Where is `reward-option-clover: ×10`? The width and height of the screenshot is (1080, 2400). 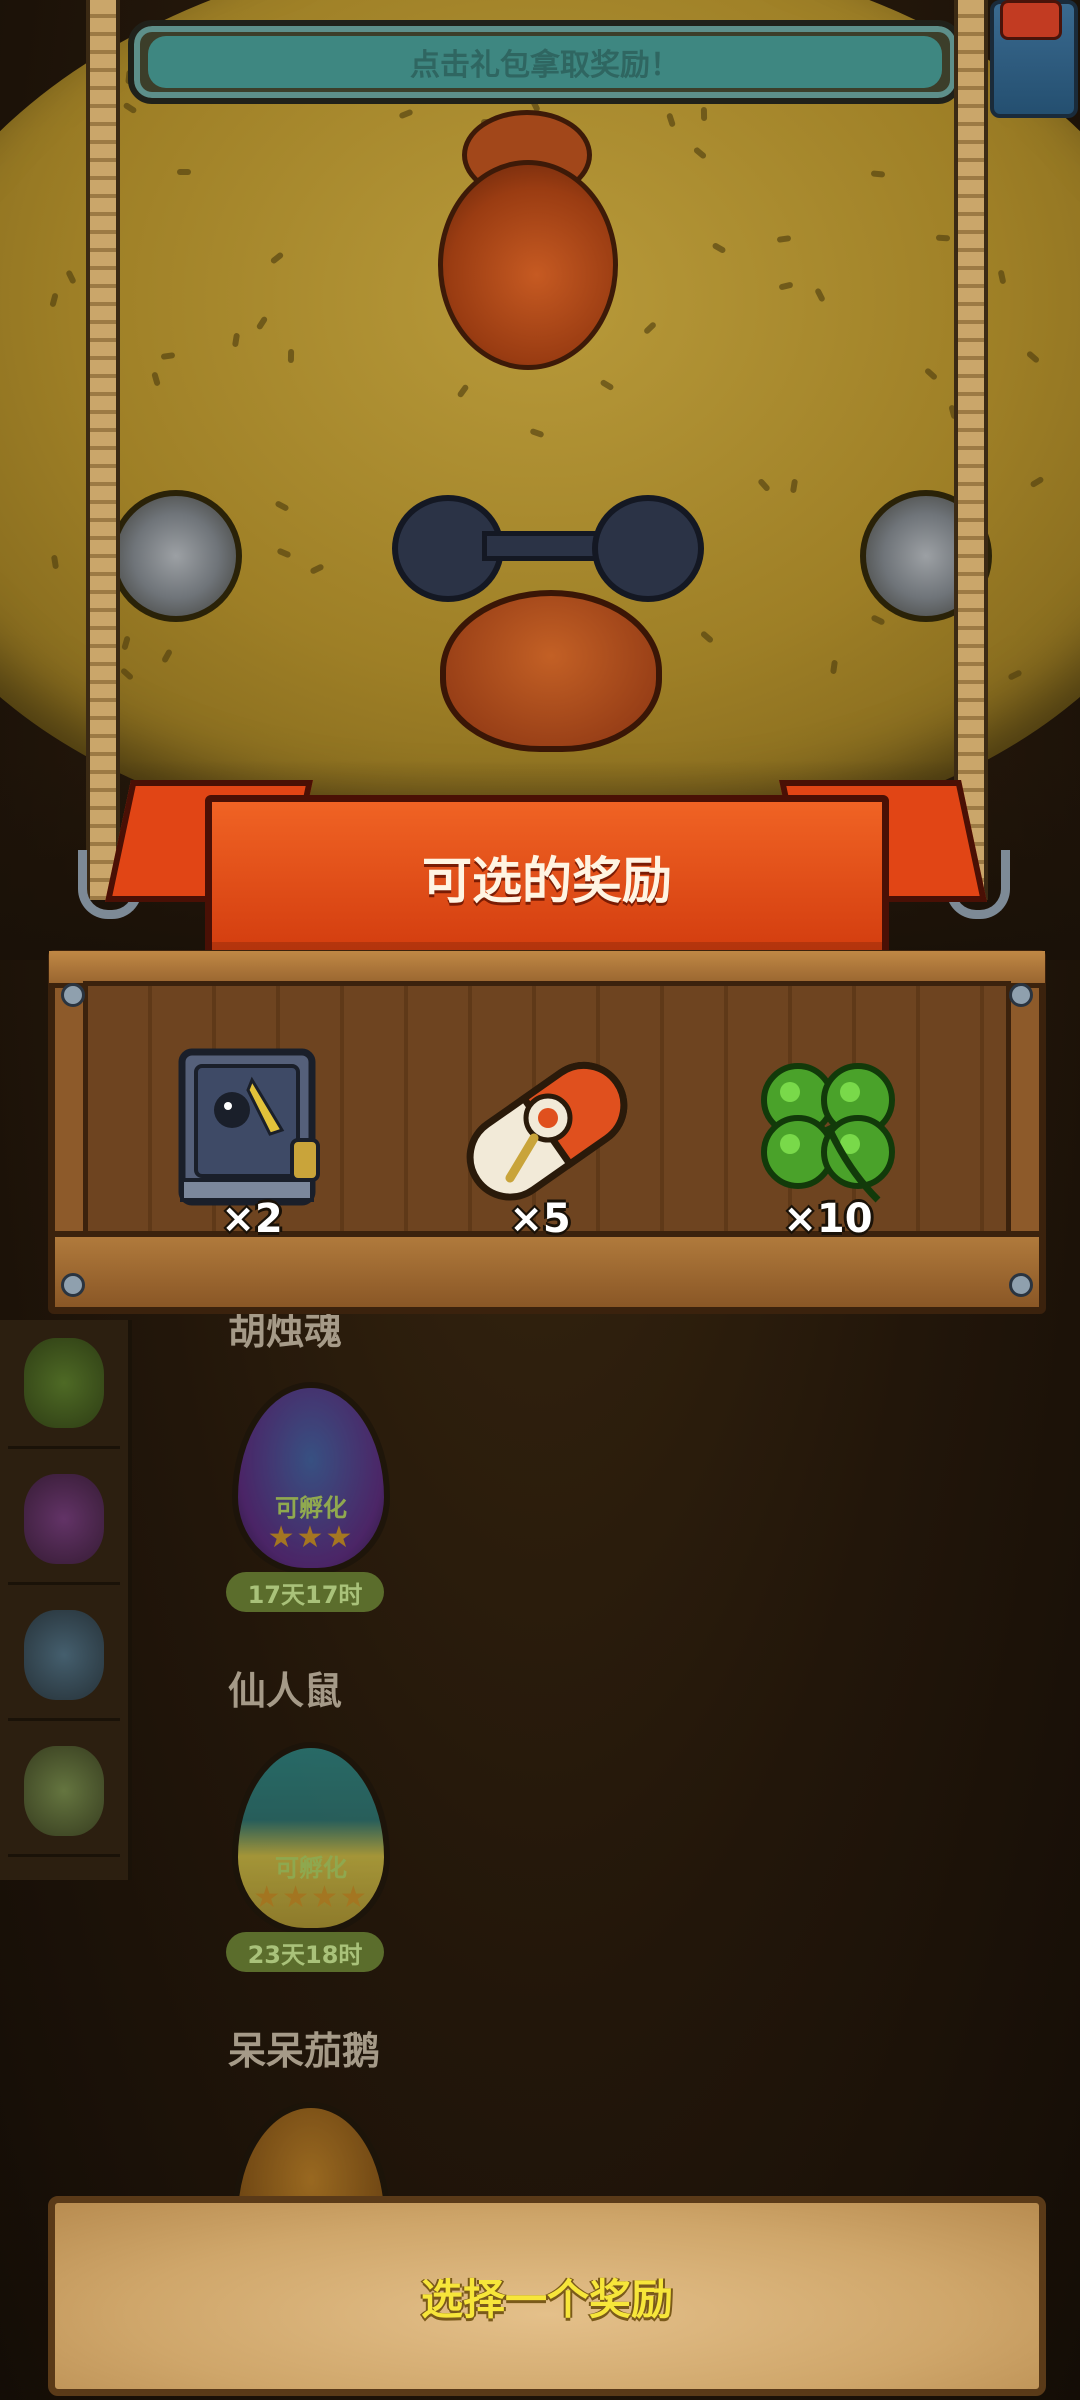 reward-option-clover: ×10 is located at coordinates (828, 1145).